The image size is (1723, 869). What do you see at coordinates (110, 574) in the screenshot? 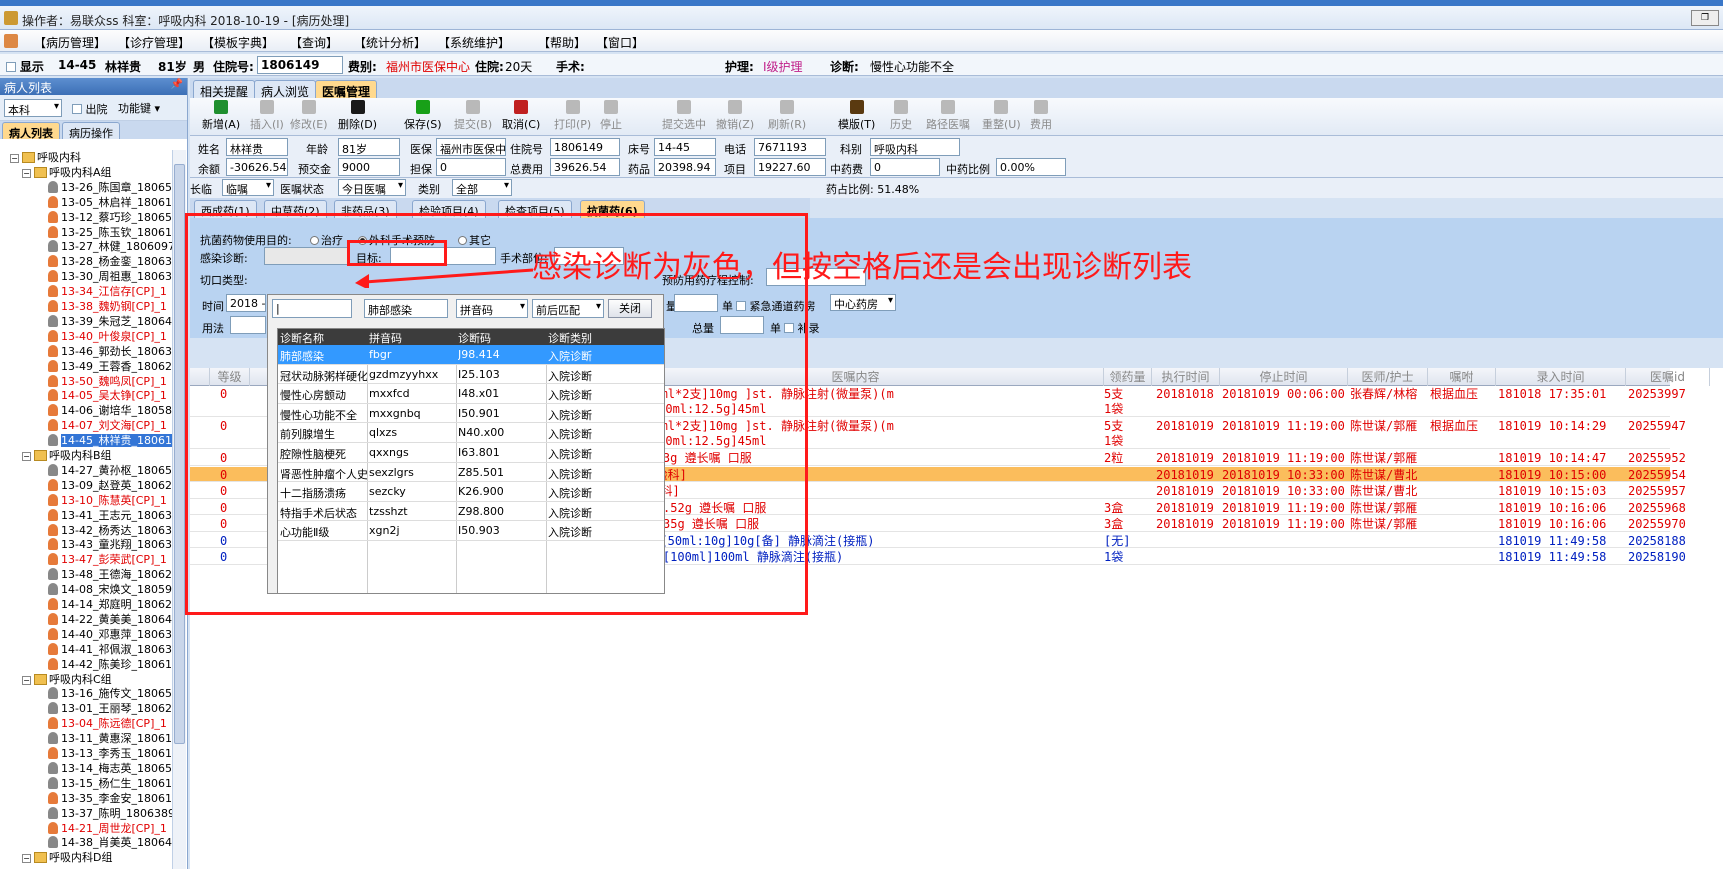
I see `tree-patient: 13-48_王德海_18062` at bounding box center [110, 574].